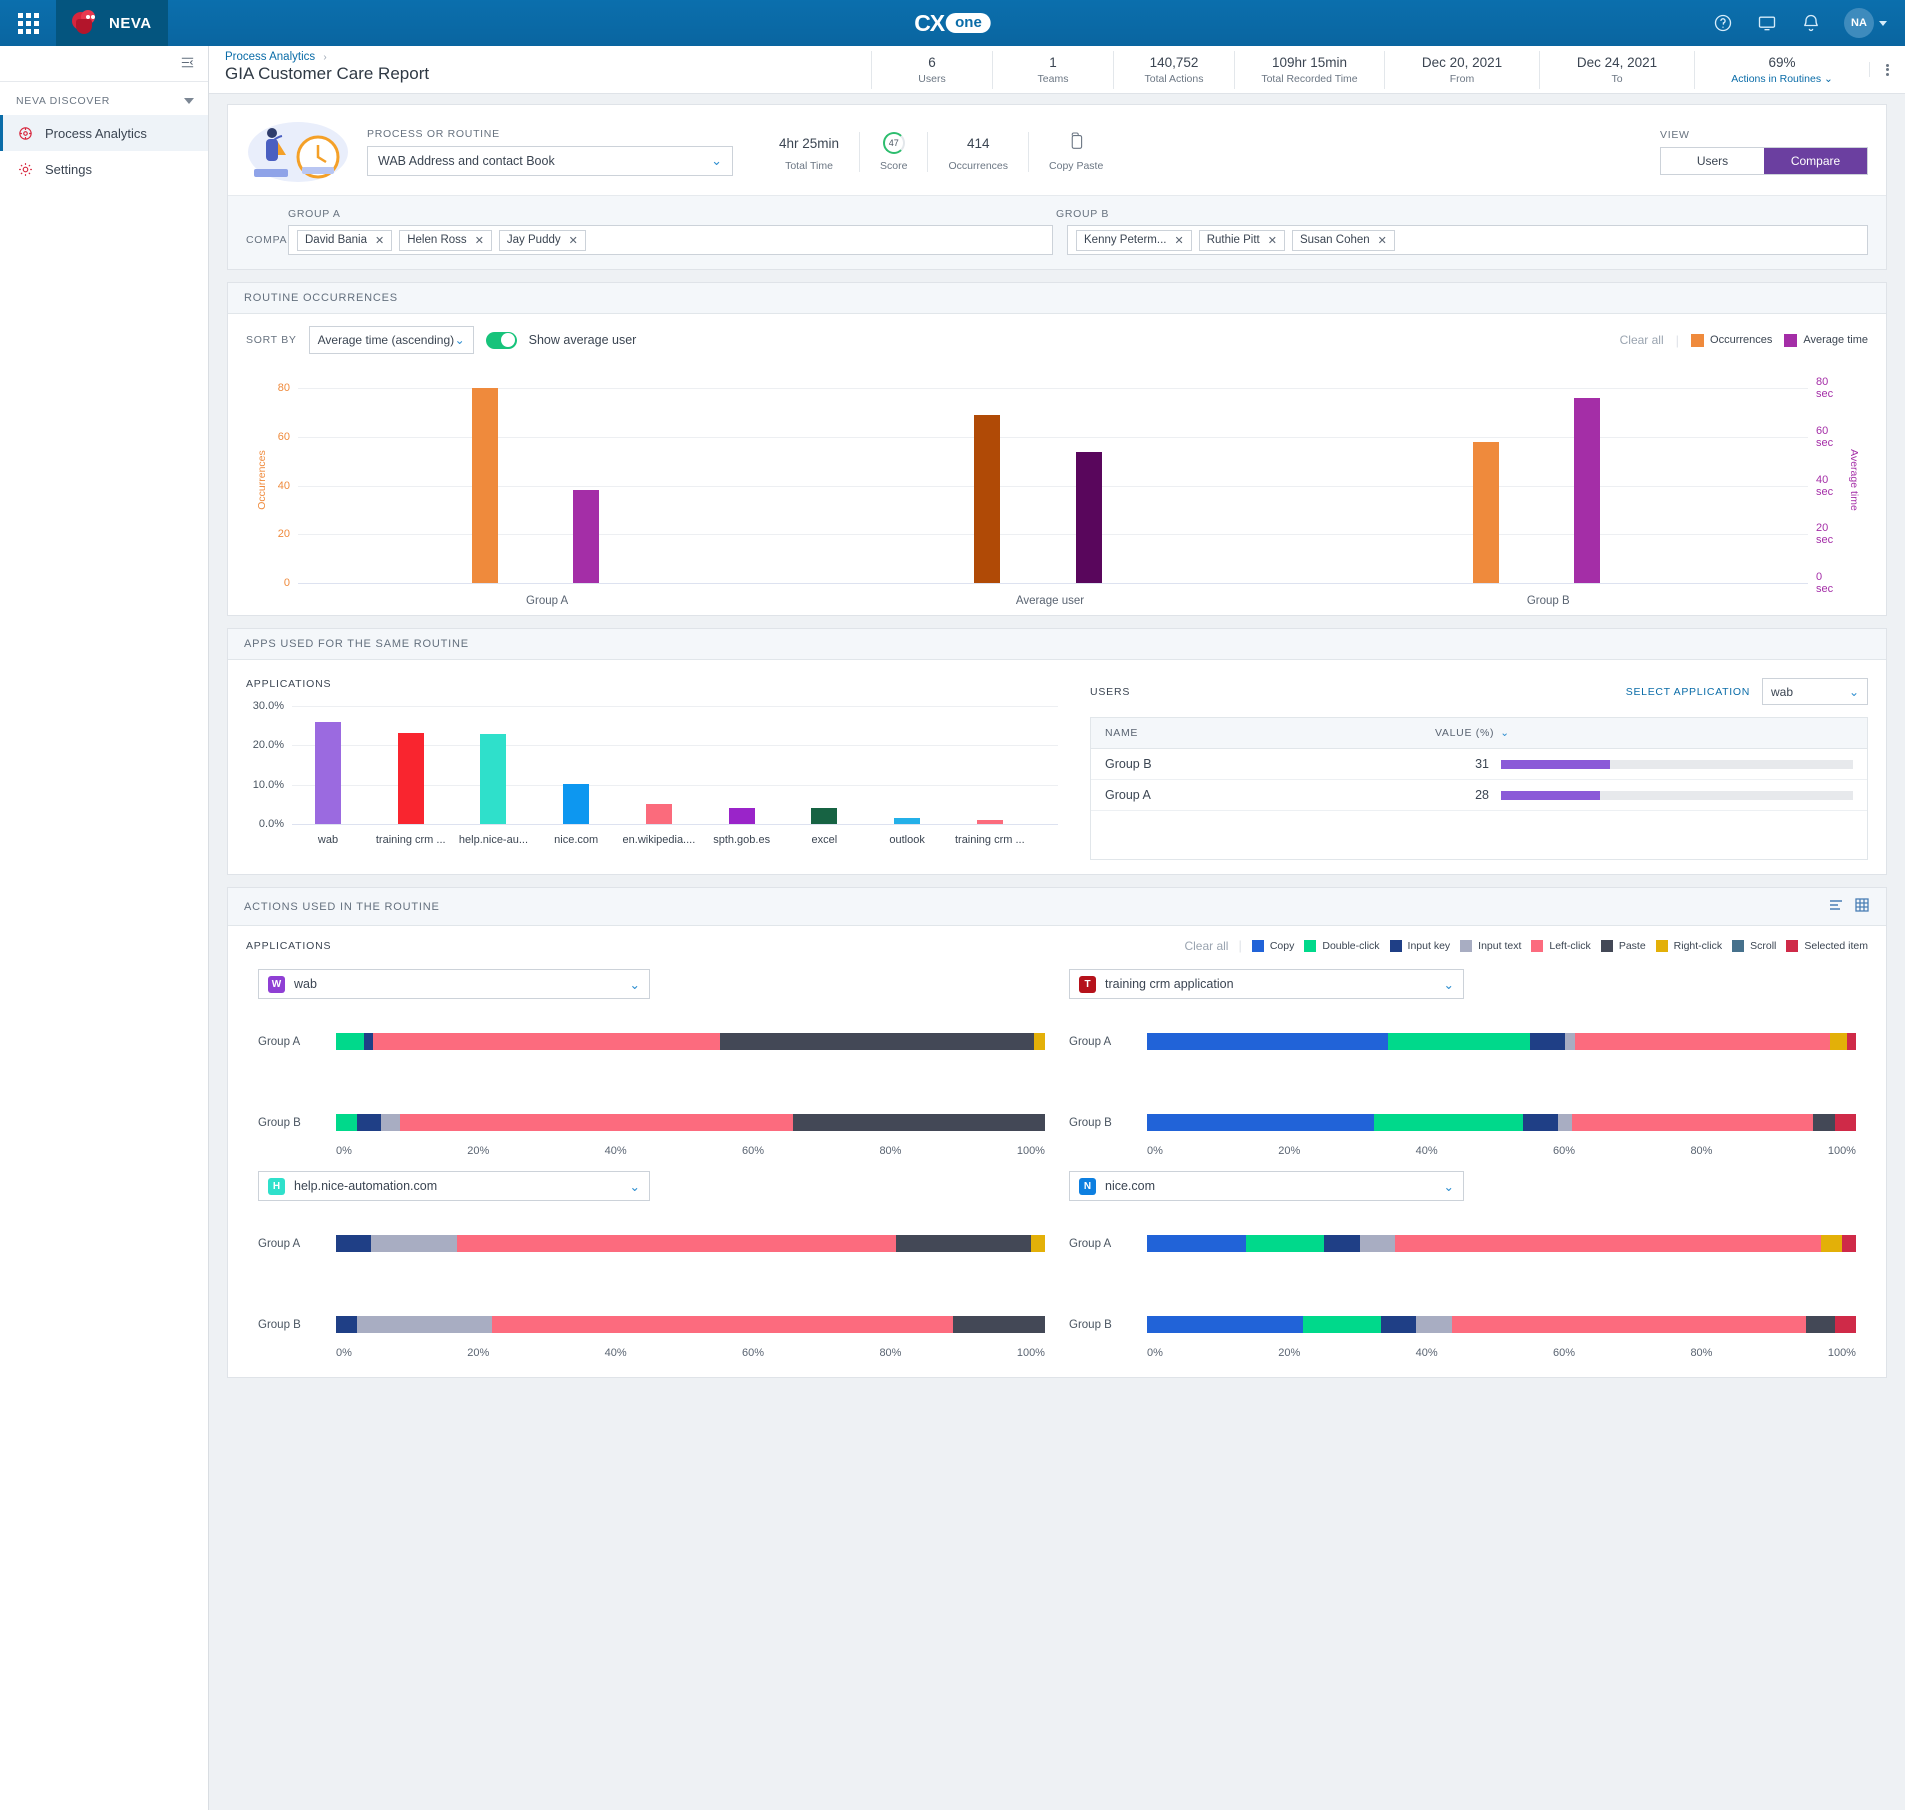 The width and height of the screenshot is (1905, 1810). Describe the element at coordinates (187, 64) in the screenshot. I see `collapse-panel-icon` at that location.